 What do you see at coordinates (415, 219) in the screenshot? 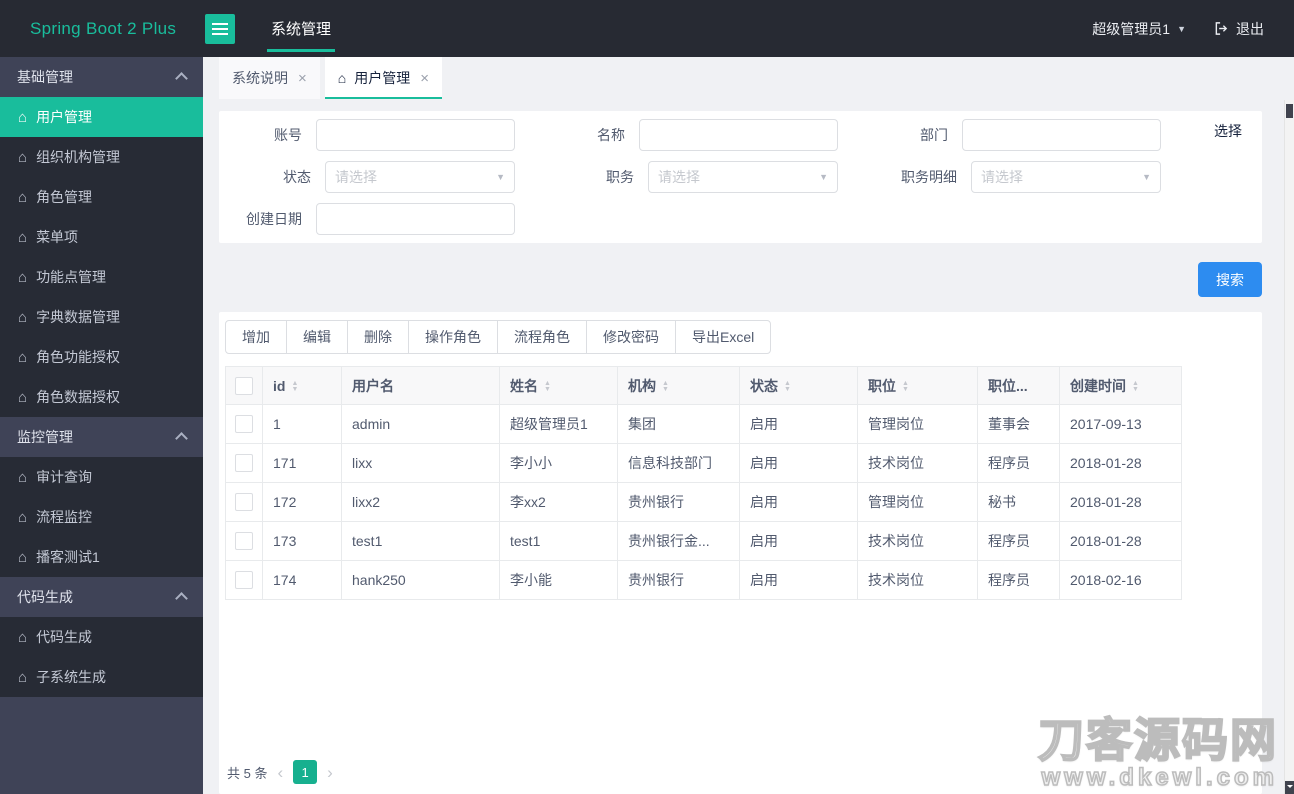
I see `create-date-input` at bounding box center [415, 219].